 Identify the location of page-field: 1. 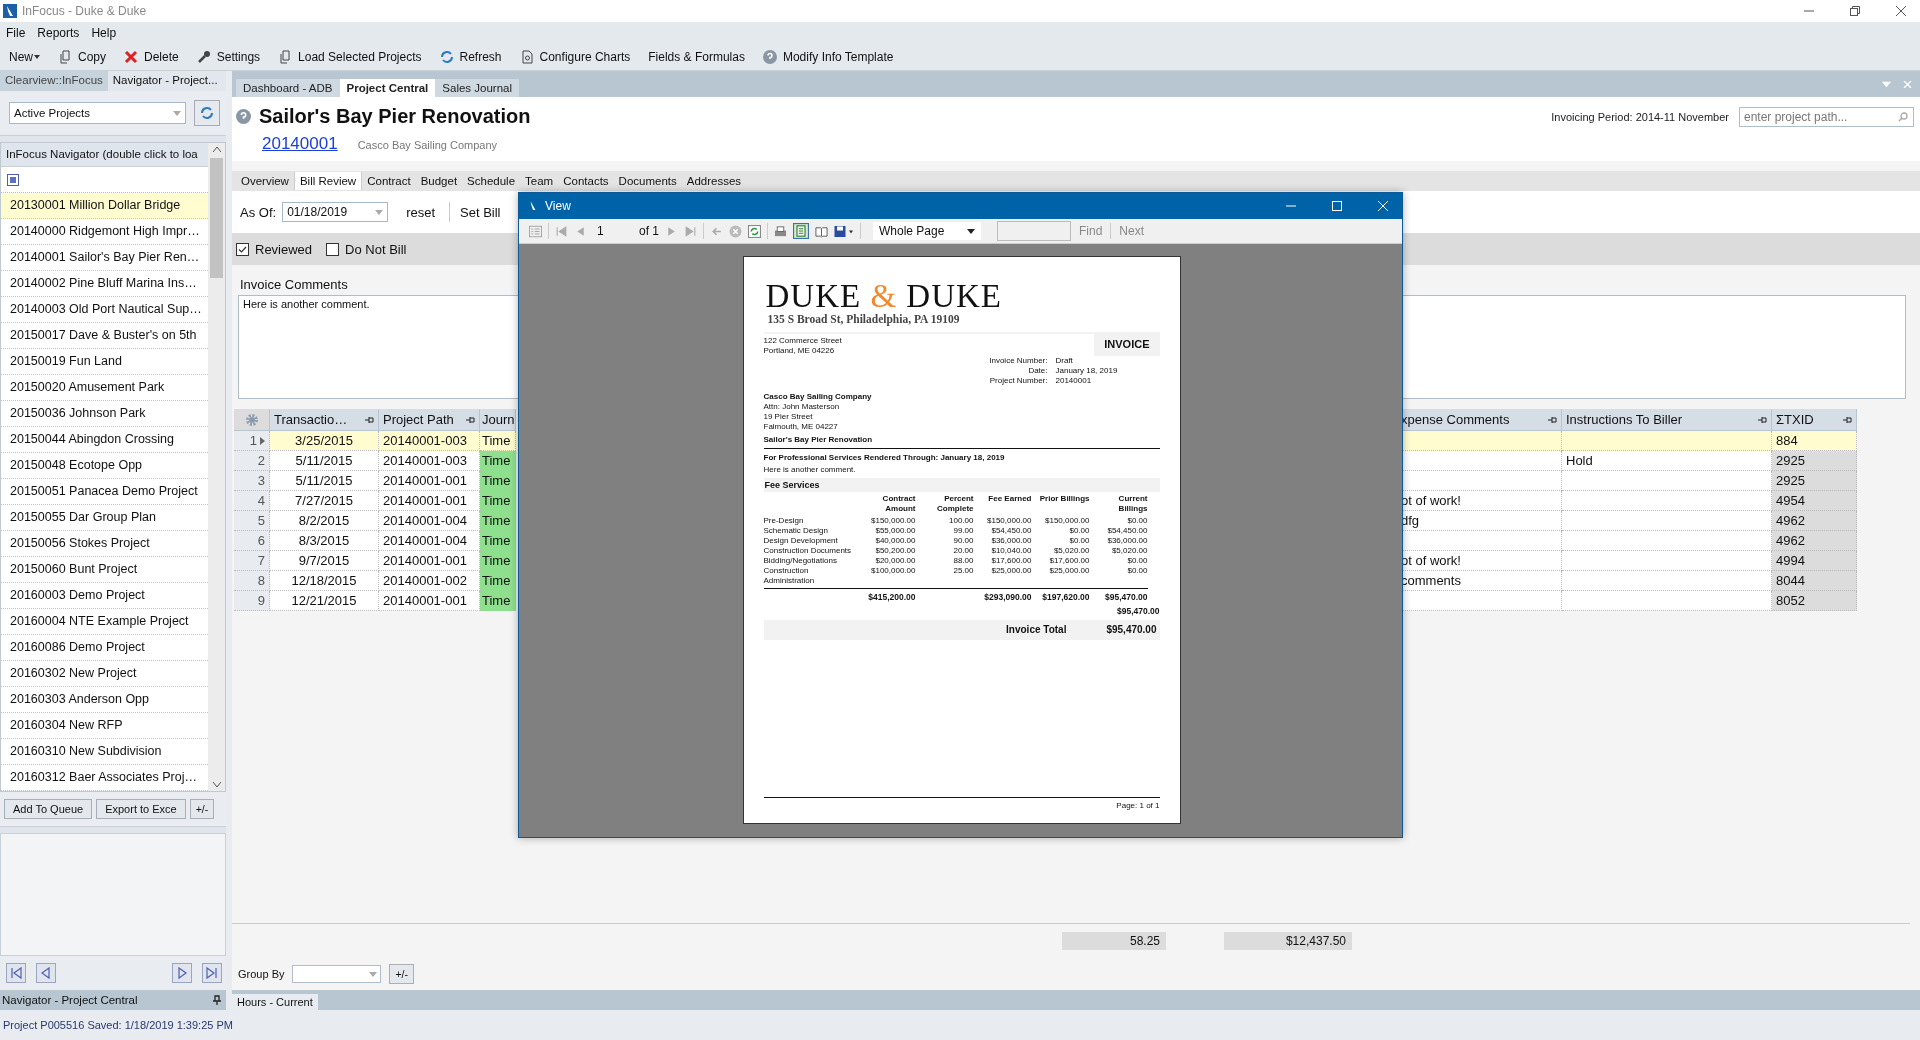
(613, 231).